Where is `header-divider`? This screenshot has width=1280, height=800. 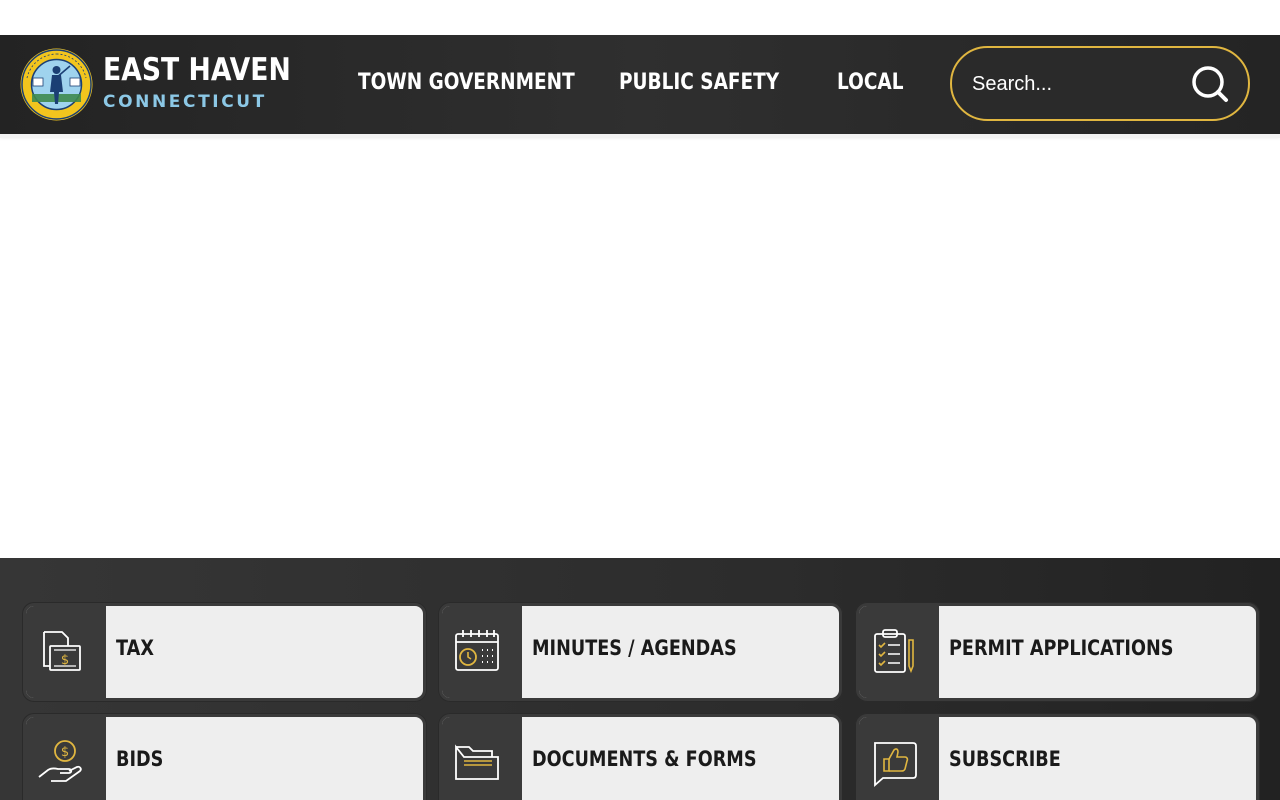 header-divider is located at coordinates (640, 136).